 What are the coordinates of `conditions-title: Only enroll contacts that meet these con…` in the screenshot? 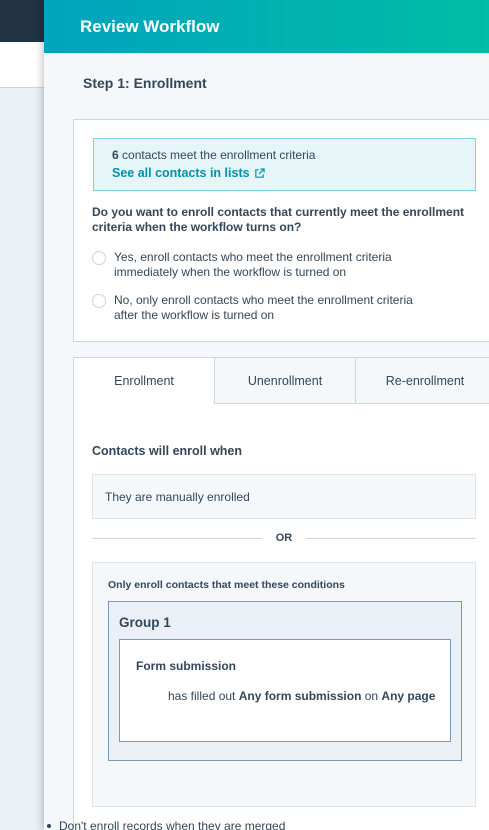 It's located at (226, 585).